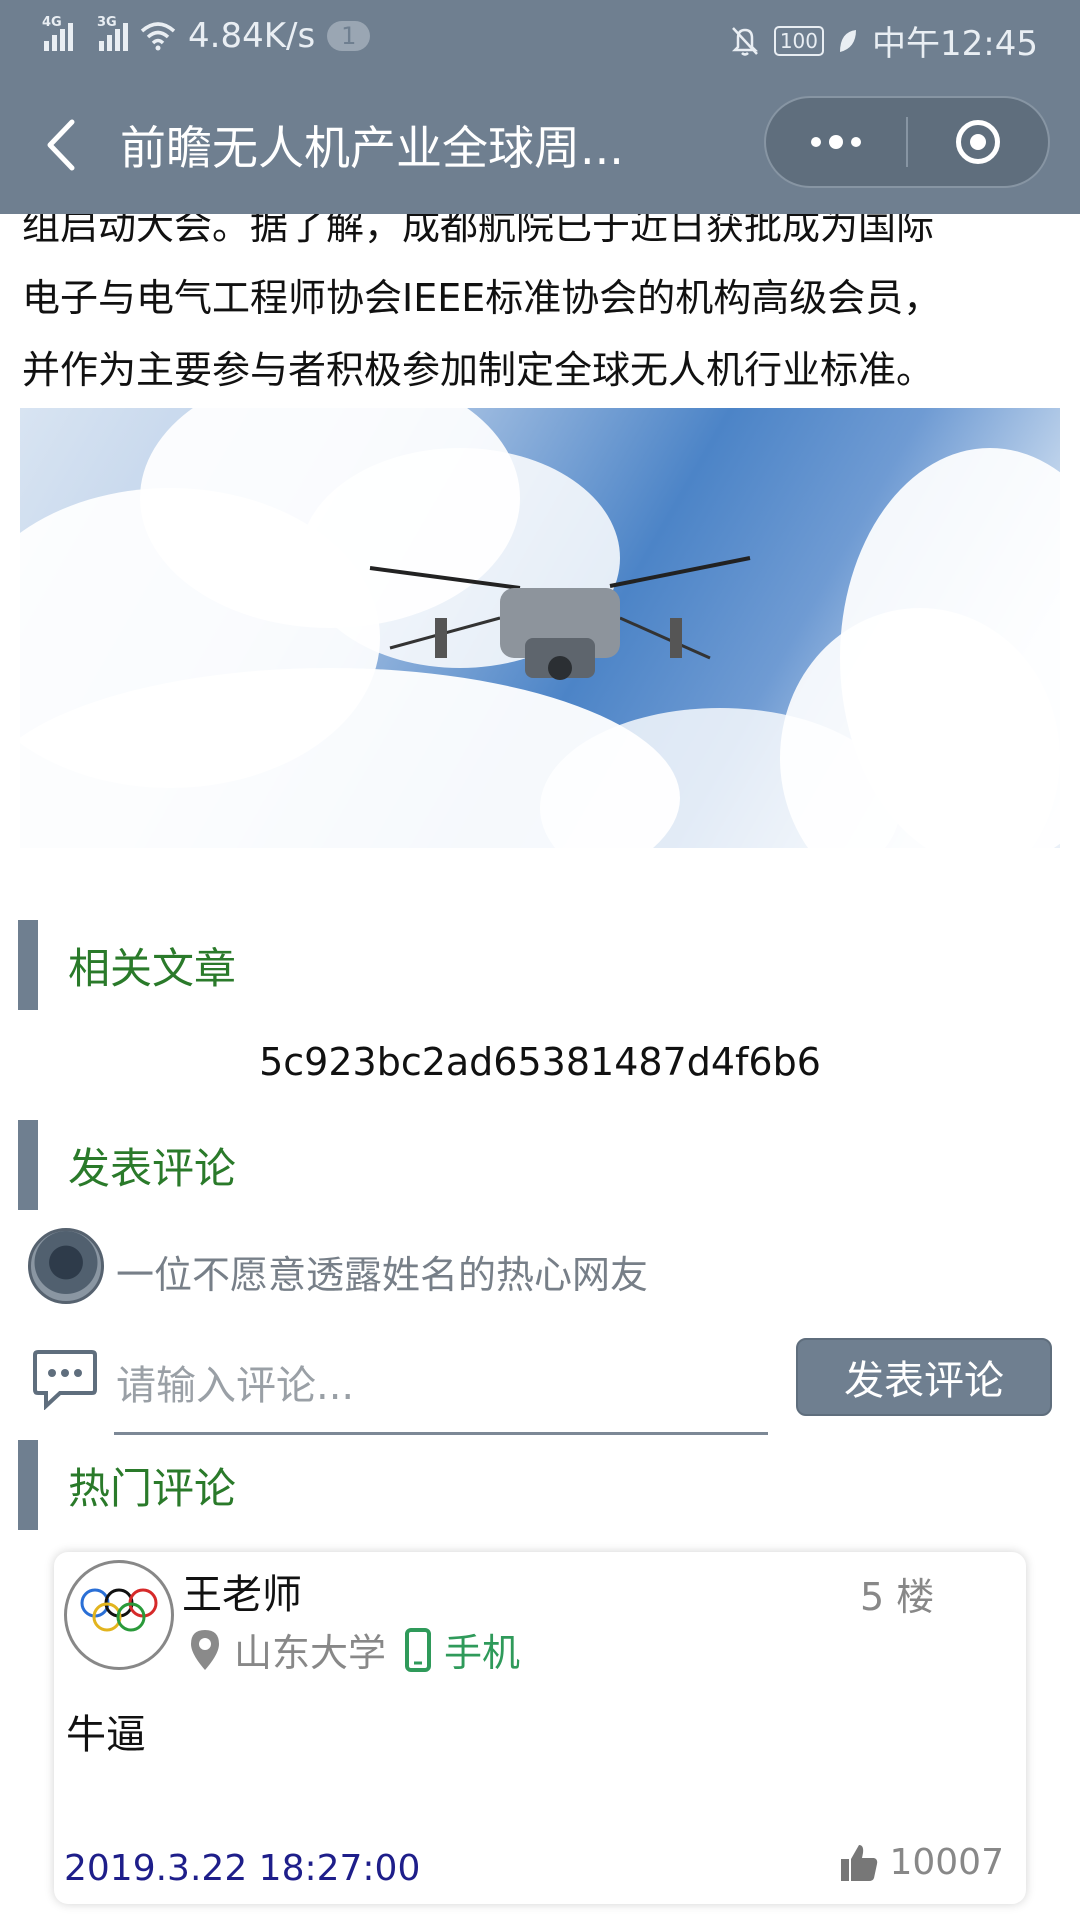 The height and width of the screenshot is (1920, 1080). I want to click on more-options-button, so click(836, 142).